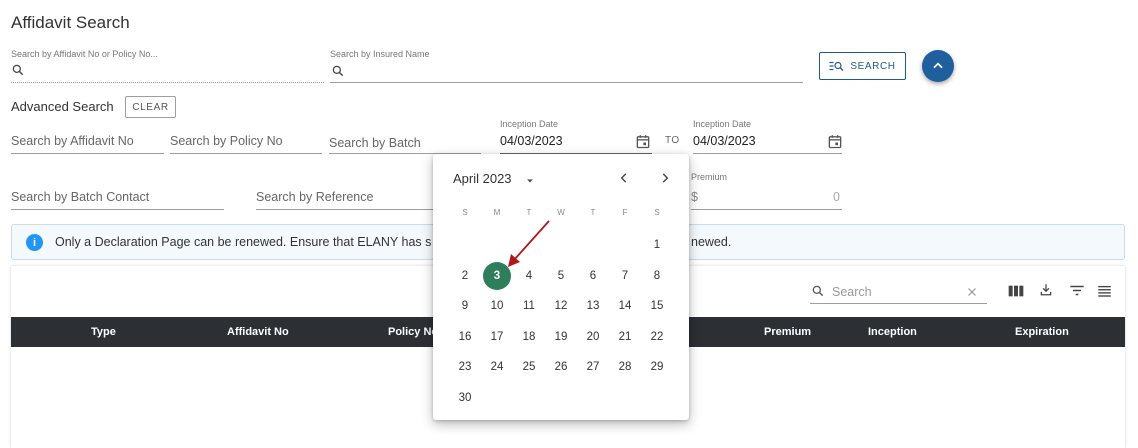  I want to click on clear-button: CLEAR, so click(150, 107).